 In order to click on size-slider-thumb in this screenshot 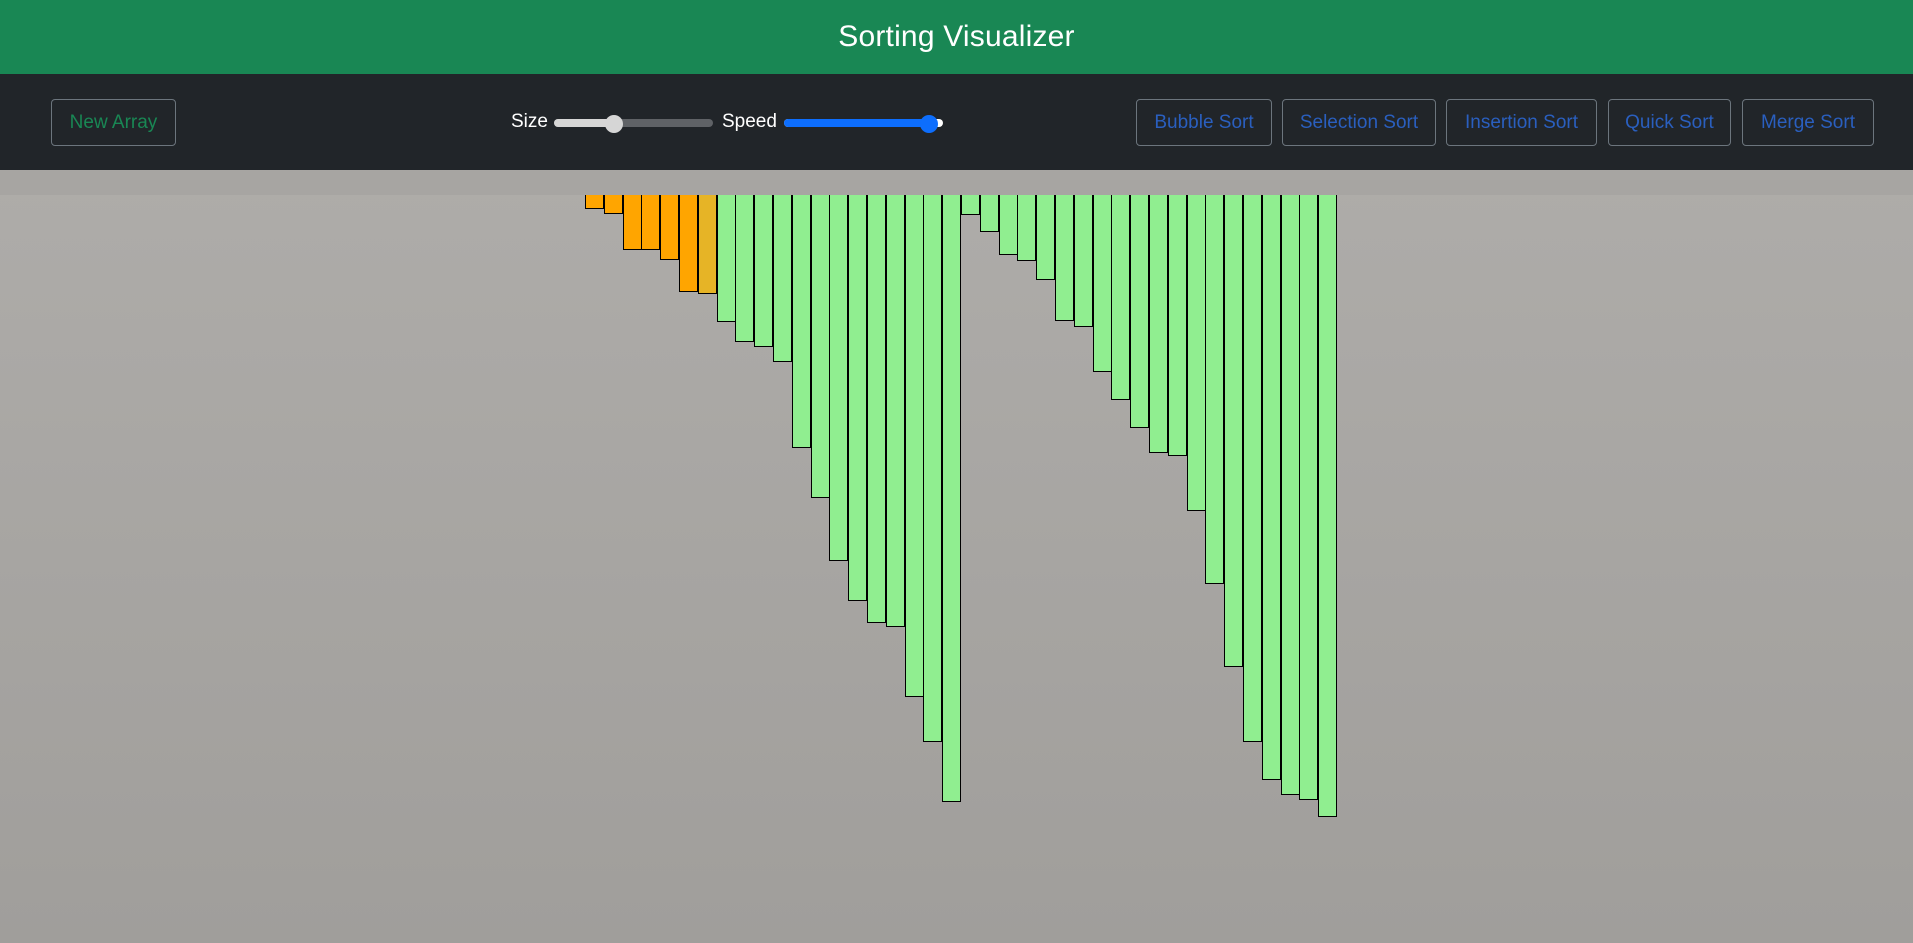, I will do `click(614, 124)`.